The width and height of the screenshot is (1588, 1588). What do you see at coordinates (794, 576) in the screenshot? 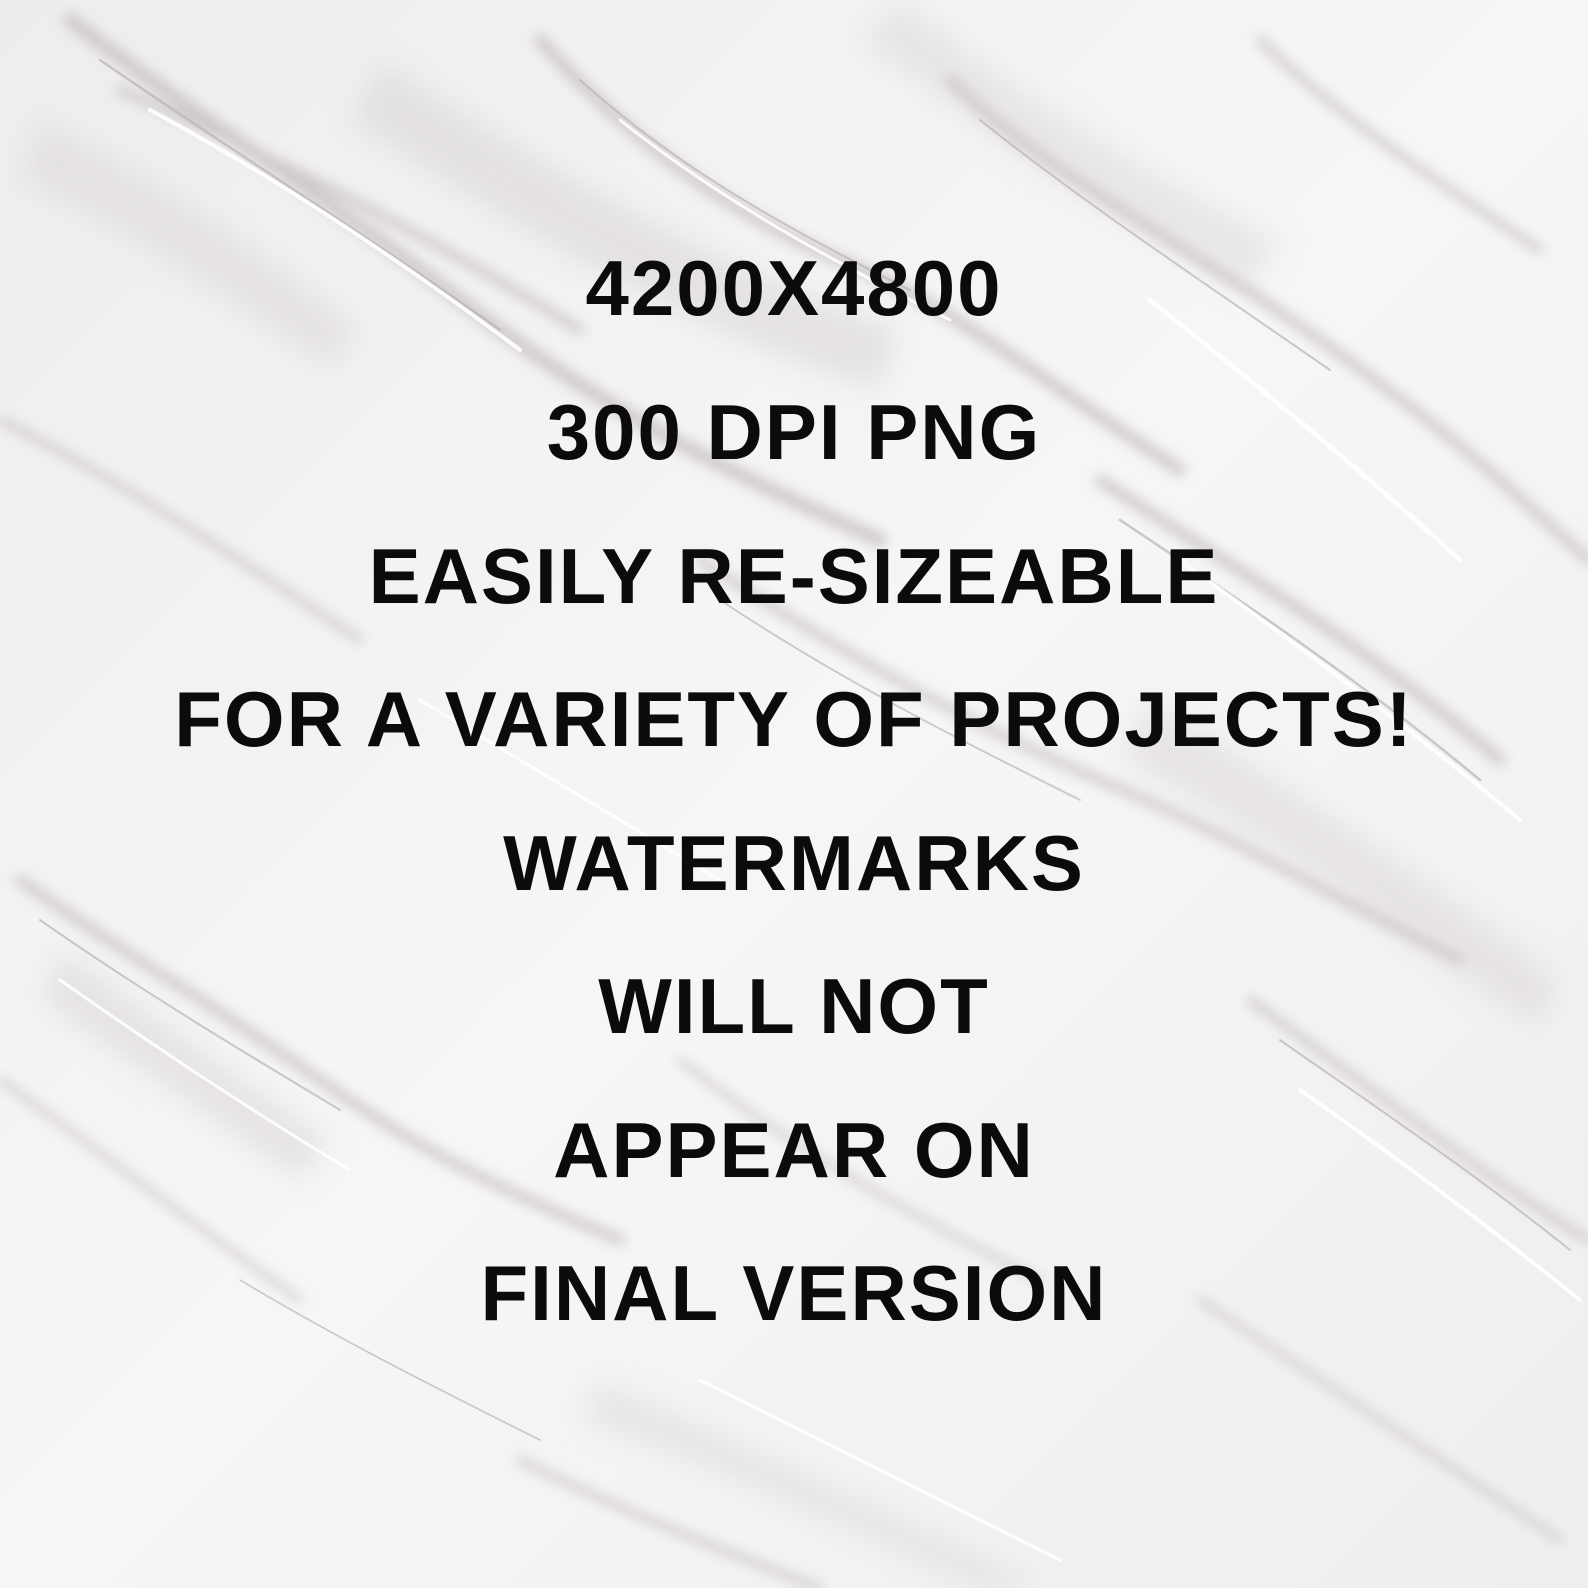
I see `resizeable-line: EASILY RE-SIZEABLE` at bounding box center [794, 576].